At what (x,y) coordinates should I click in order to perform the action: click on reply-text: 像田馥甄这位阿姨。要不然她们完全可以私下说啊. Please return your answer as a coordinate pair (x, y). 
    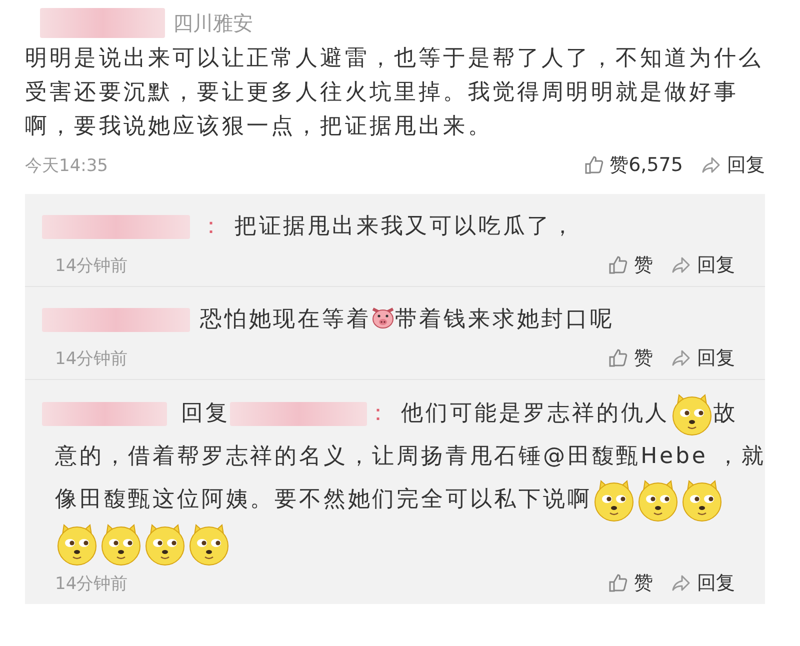
    Looking at the image, I should click on (323, 500).